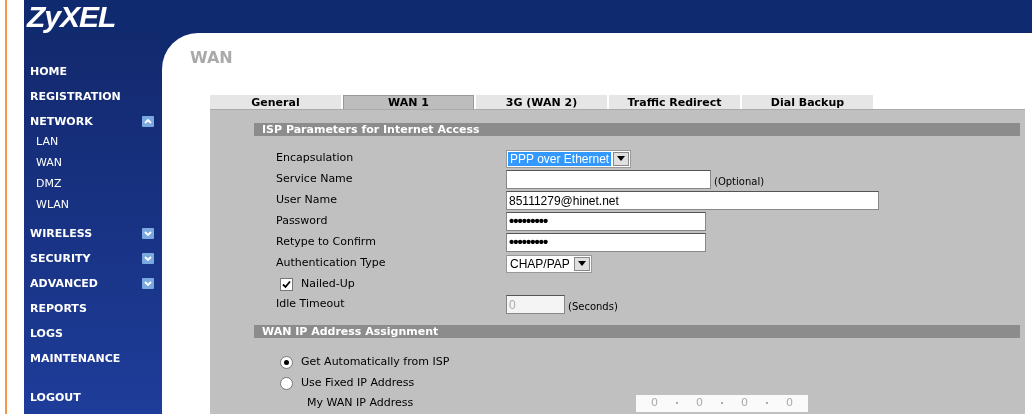 Image resolution: width=1032 pixels, height=414 pixels. Describe the element at coordinates (541, 102) in the screenshot. I see `tab: 3G (WAN 2)` at that location.